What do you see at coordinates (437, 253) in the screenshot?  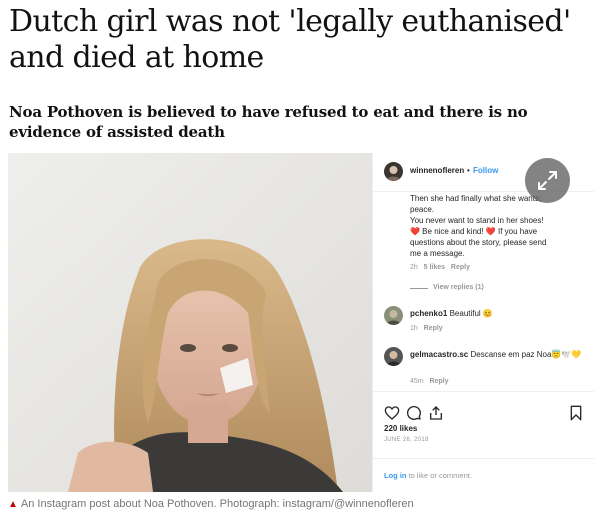 I see `post-text-line: me a message.` at bounding box center [437, 253].